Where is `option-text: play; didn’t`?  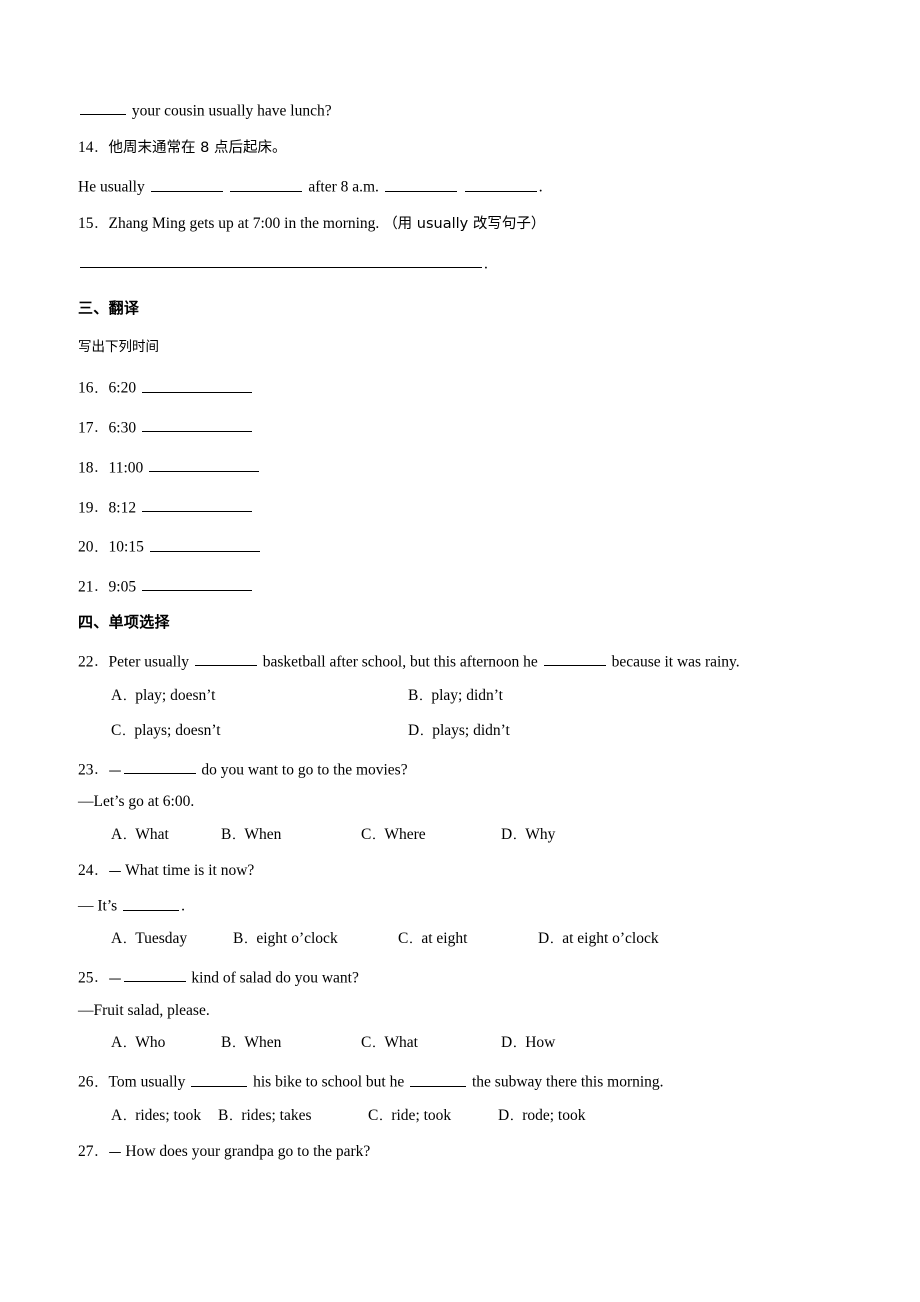
option-text: play; didn’t is located at coordinates (467, 695).